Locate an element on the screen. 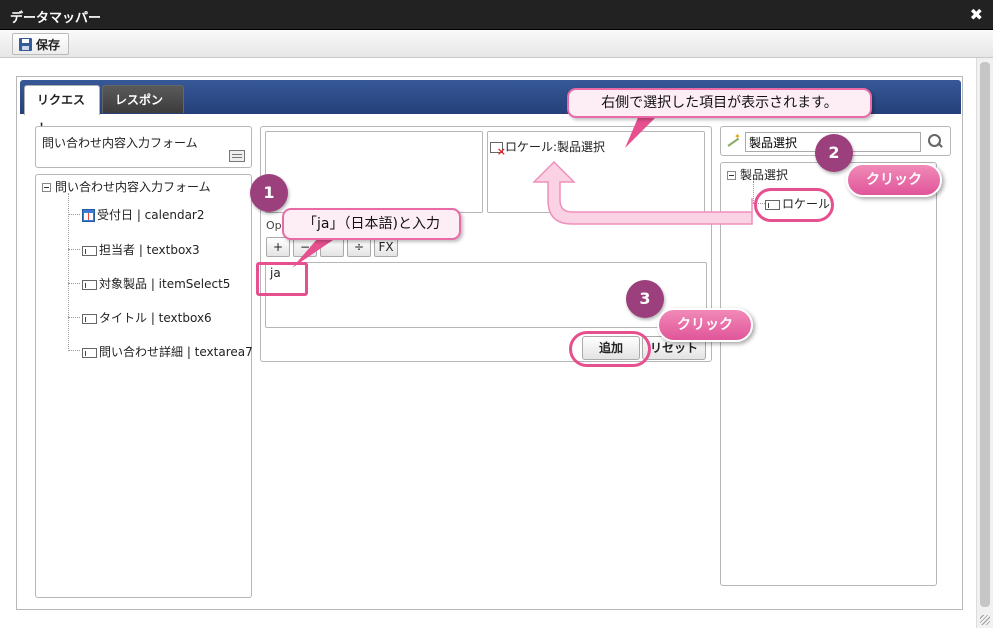  mapped-target-item: ロケール:製品選択 is located at coordinates (548, 148).